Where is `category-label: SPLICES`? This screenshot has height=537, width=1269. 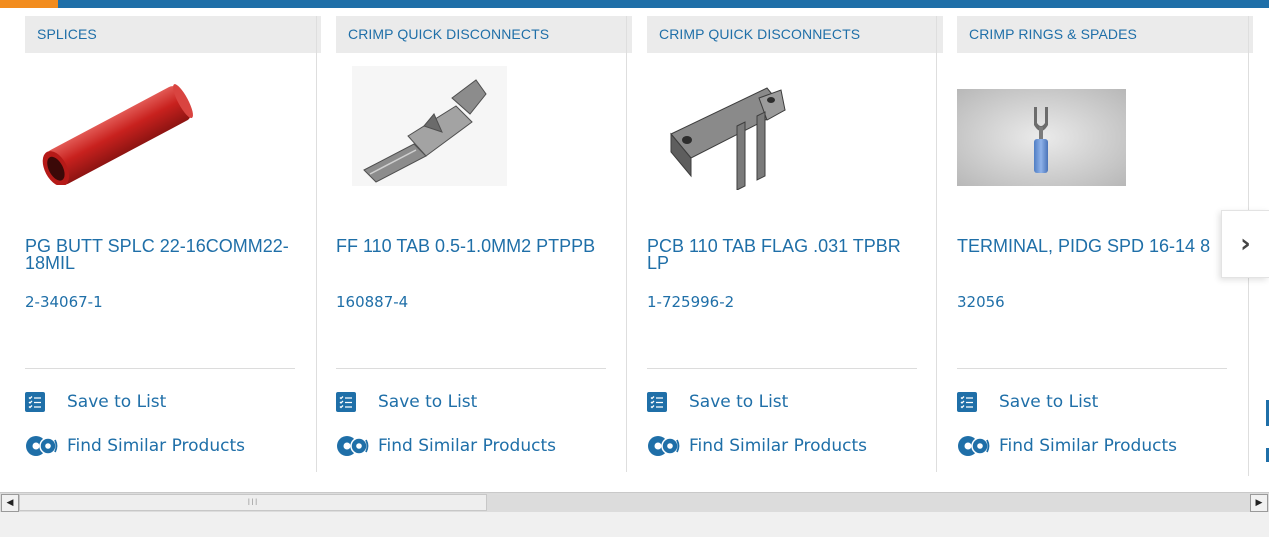 category-label: SPLICES is located at coordinates (173, 34).